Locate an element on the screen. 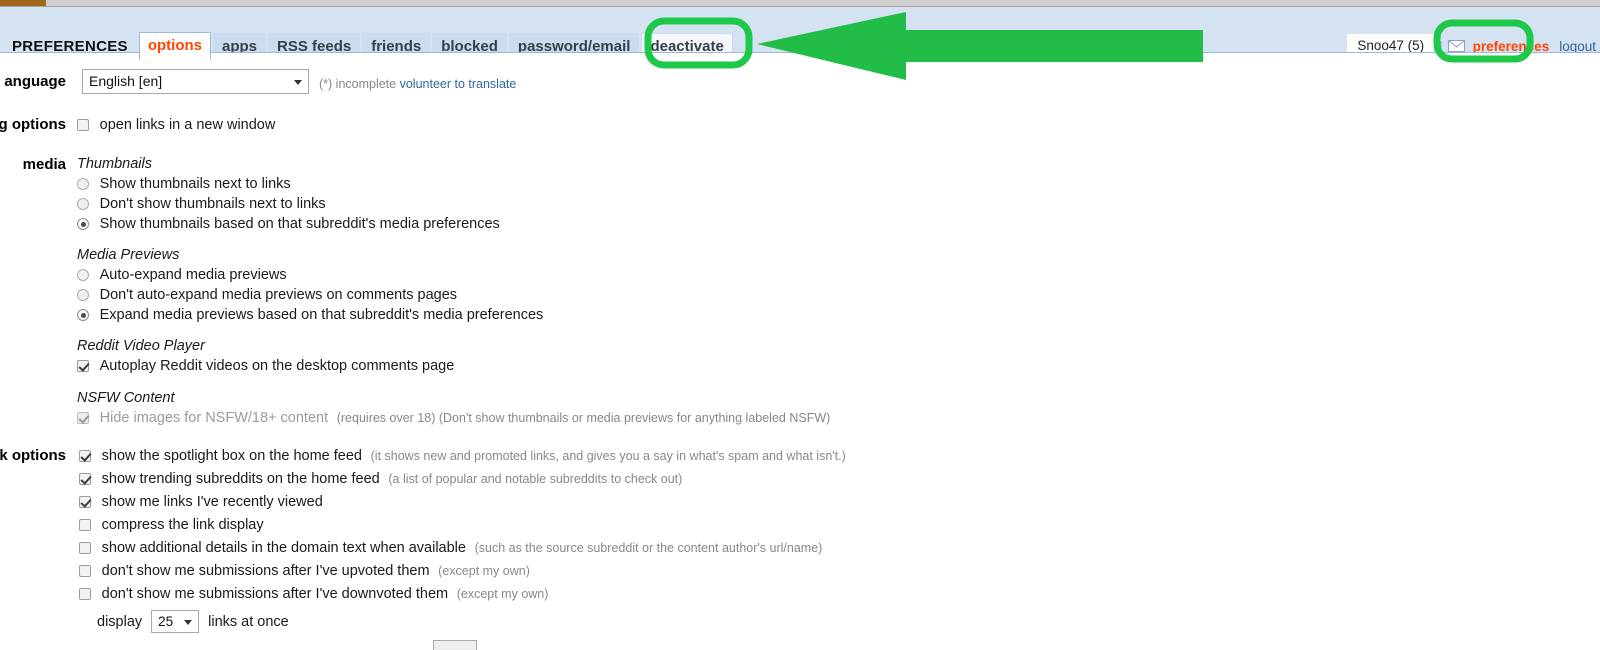 The width and height of the screenshot is (1600, 650). thumbnails-option-0: Show thumbnails next to links is located at coordinates (184, 184).